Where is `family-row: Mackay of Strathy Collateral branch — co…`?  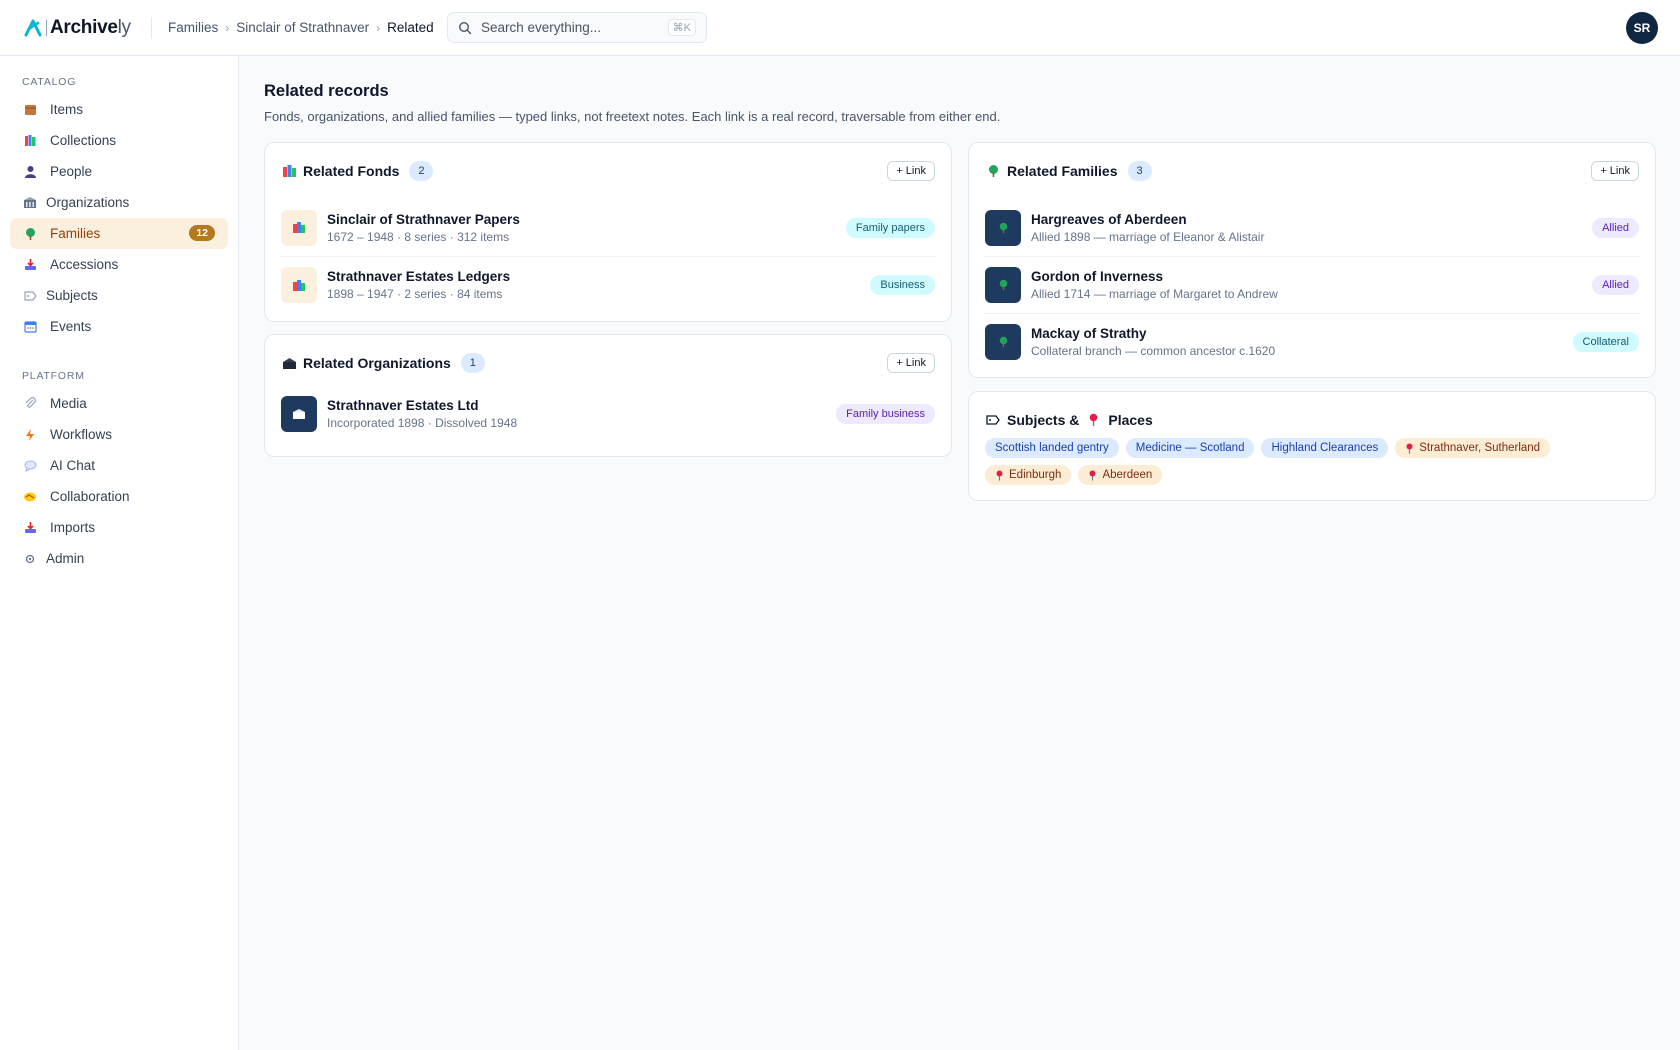
family-row: Mackay of Strathy Collateral branch — co… is located at coordinates (1312, 341).